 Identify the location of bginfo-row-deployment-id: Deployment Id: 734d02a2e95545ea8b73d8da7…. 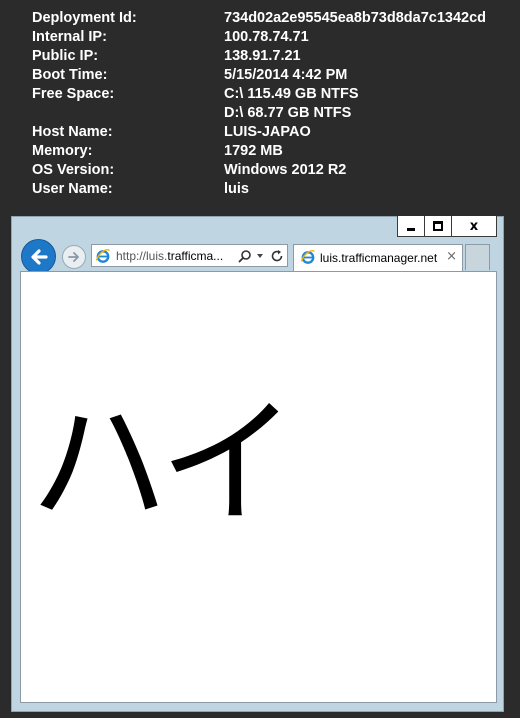
(276, 18).